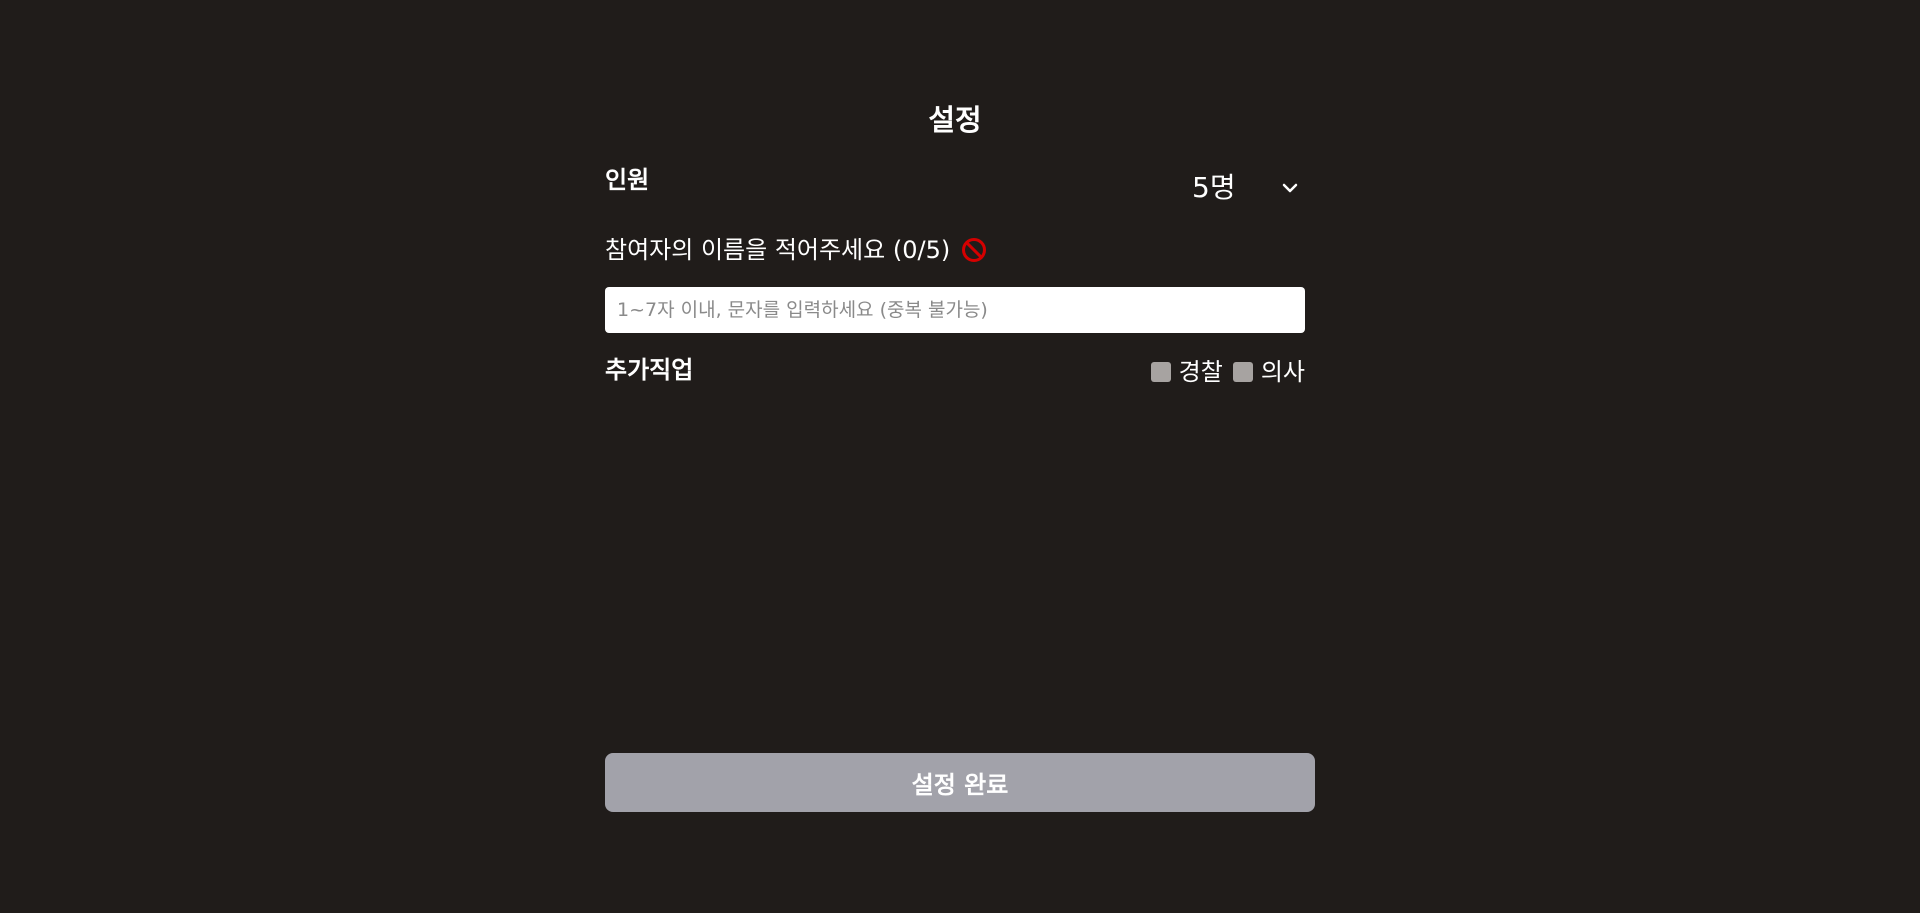 The height and width of the screenshot is (913, 1920). Describe the element at coordinates (955, 310) in the screenshot. I see `participant-name-input` at that location.